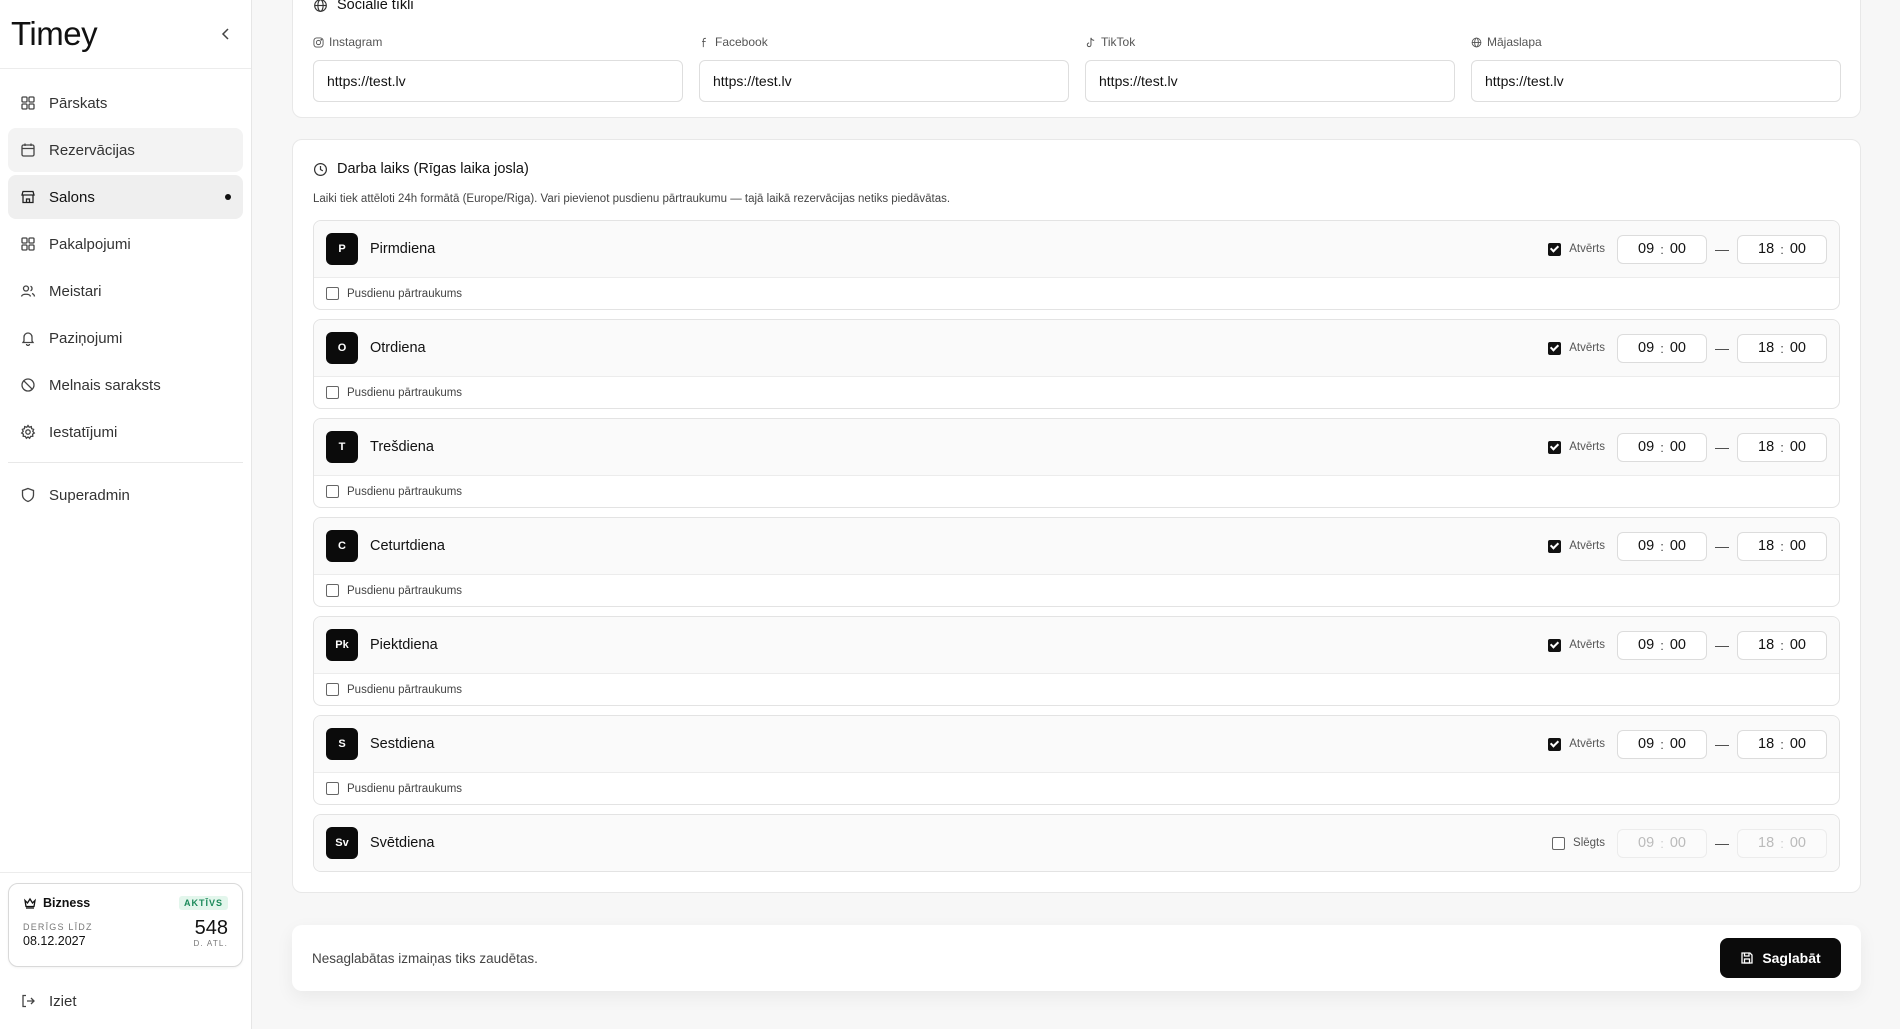 This screenshot has width=1900, height=1029. Describe the element at coordinates (226, 34) in the screenshot. I see `collapse-sidebar-button` at that location.